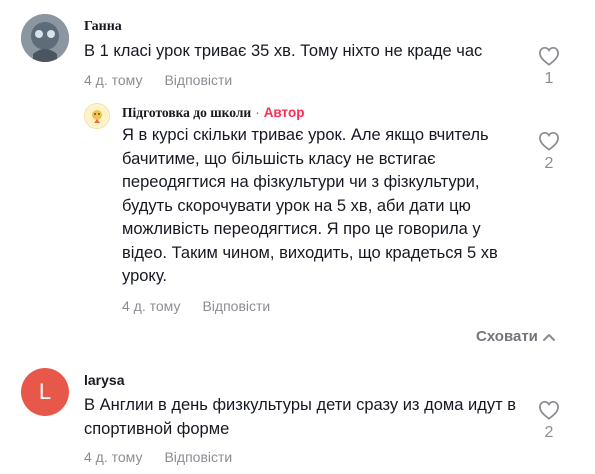  I want to click on reply-author-line: Підготовка до школи · Автор, so click(213, 113).